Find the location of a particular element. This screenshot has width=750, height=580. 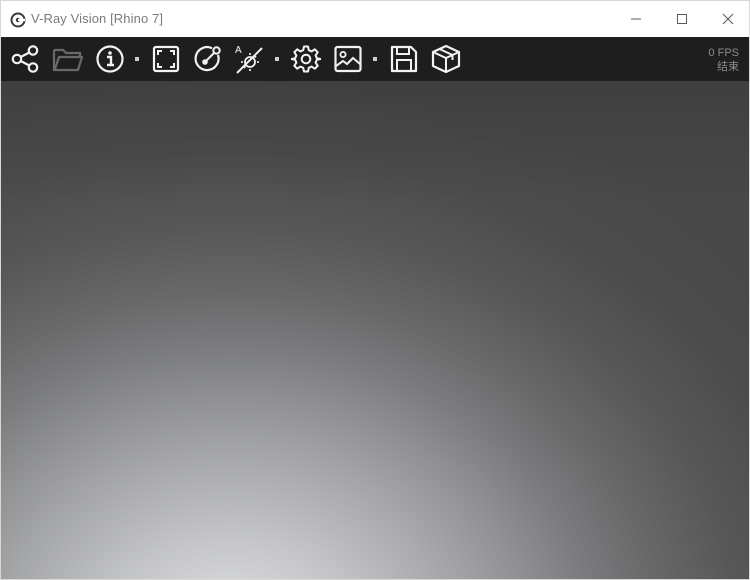

title-bar: V-Ray Vision [Rhino 7] is located at coordinates (375, 19).